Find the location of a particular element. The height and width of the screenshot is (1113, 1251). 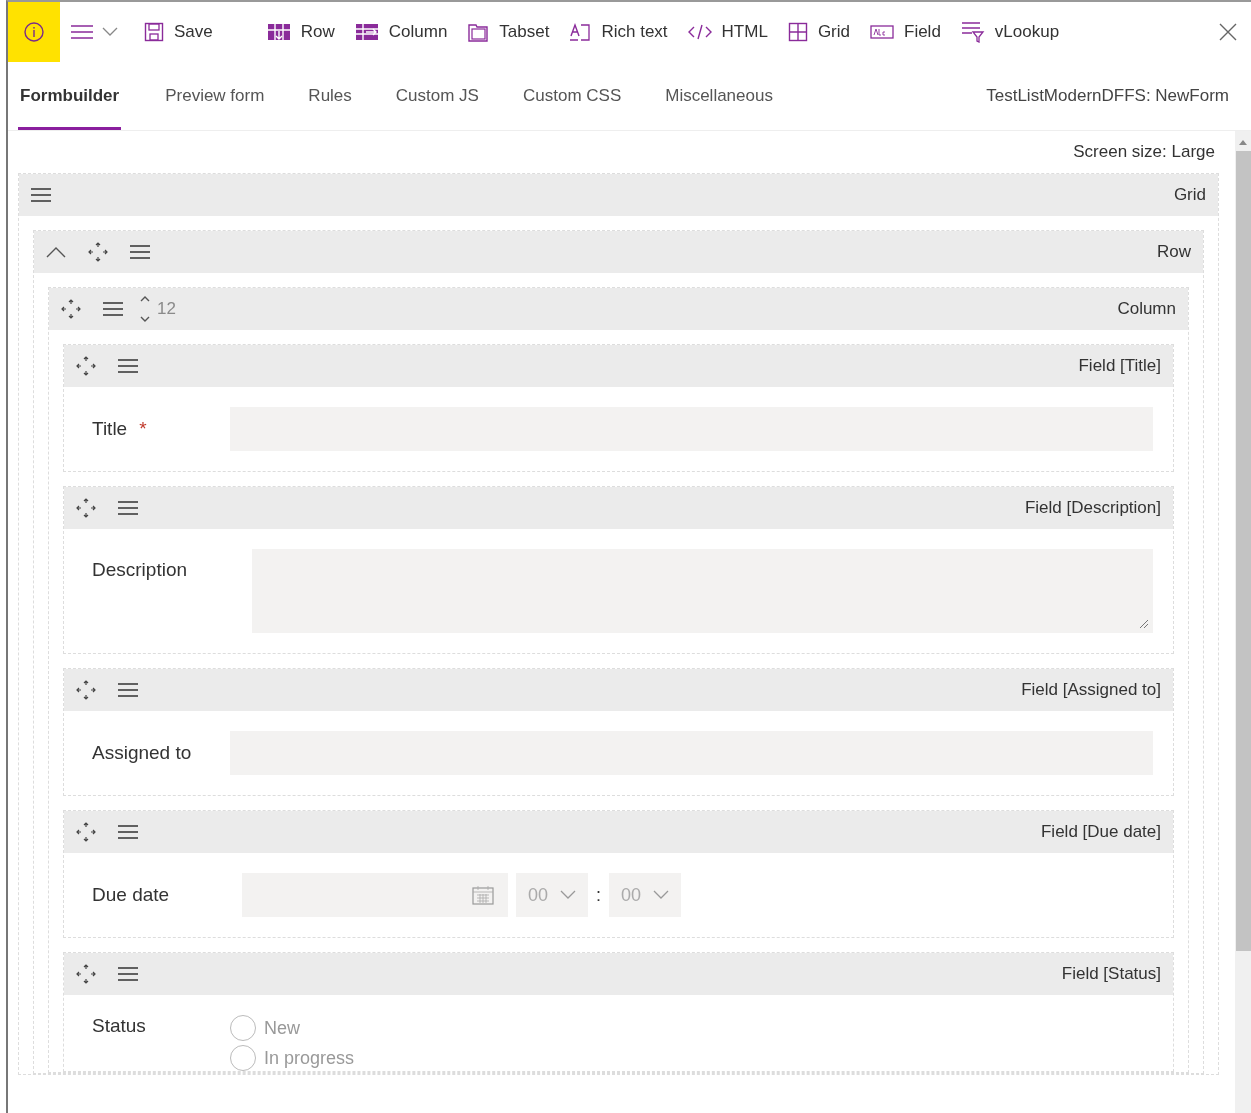

stepper-icon is located at coordinates (145, 309).